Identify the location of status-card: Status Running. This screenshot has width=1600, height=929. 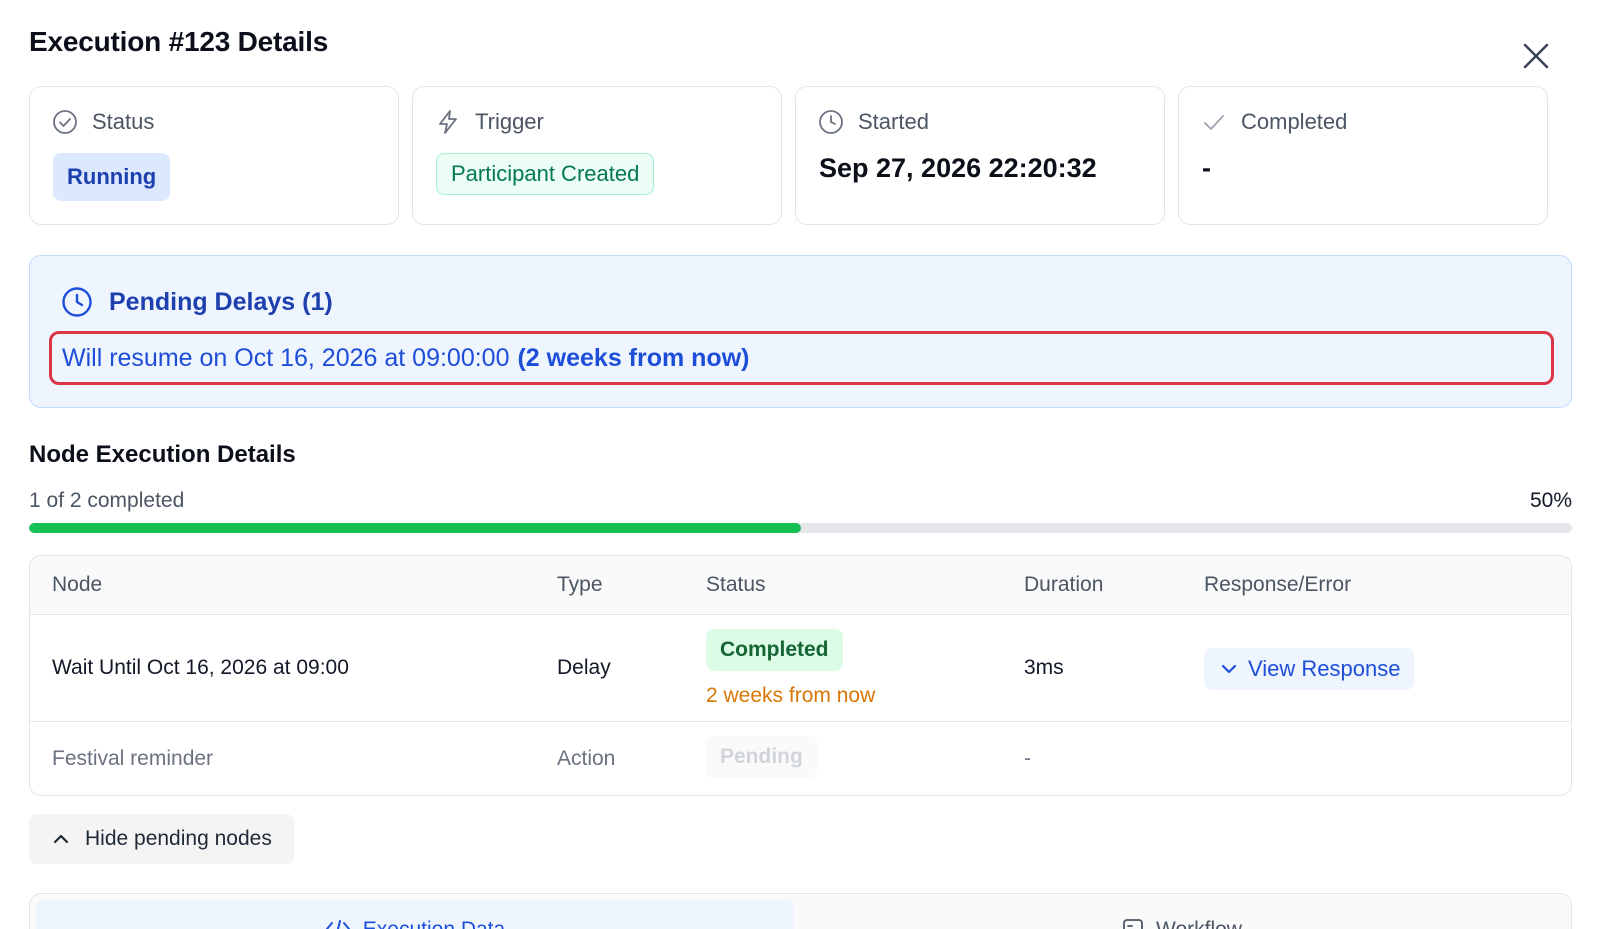
(214, 155).